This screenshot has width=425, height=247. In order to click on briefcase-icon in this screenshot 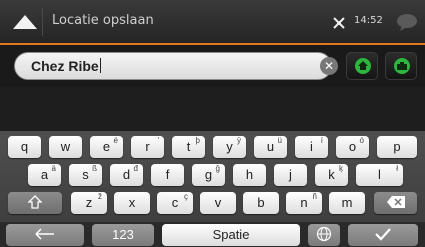, I will do `click(402, 66)`.